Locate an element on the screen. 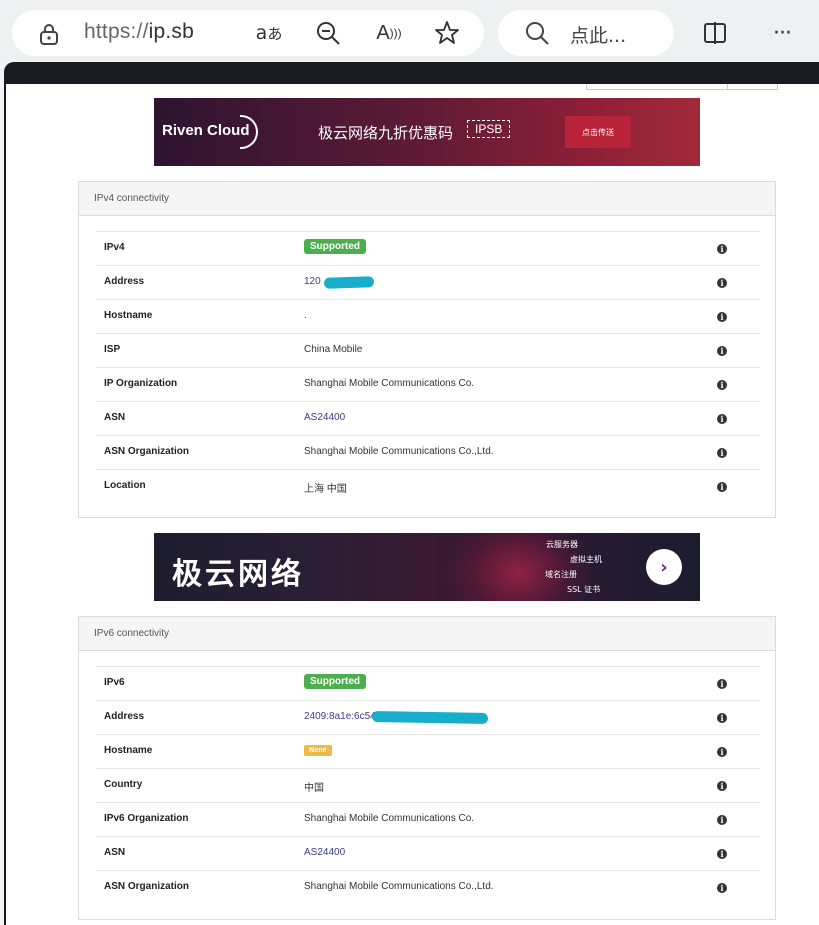 The image size is (819, 925). table-row: Address 2409:8a1e:6c54 i is located at coordinates (428, 718).